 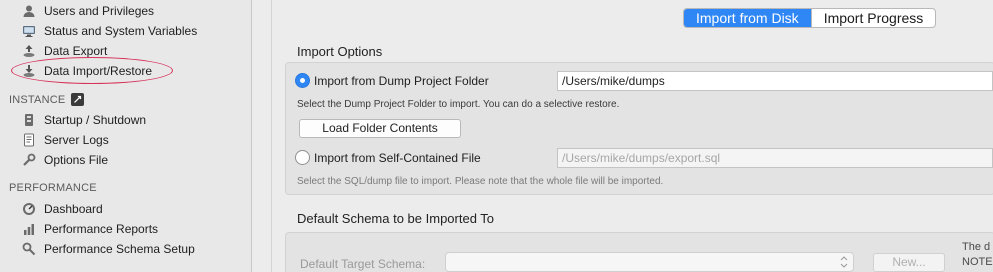 I want to click on sidebar-item-startup-shutdown: Startup / Shutdown, so click(x=84, y=120).